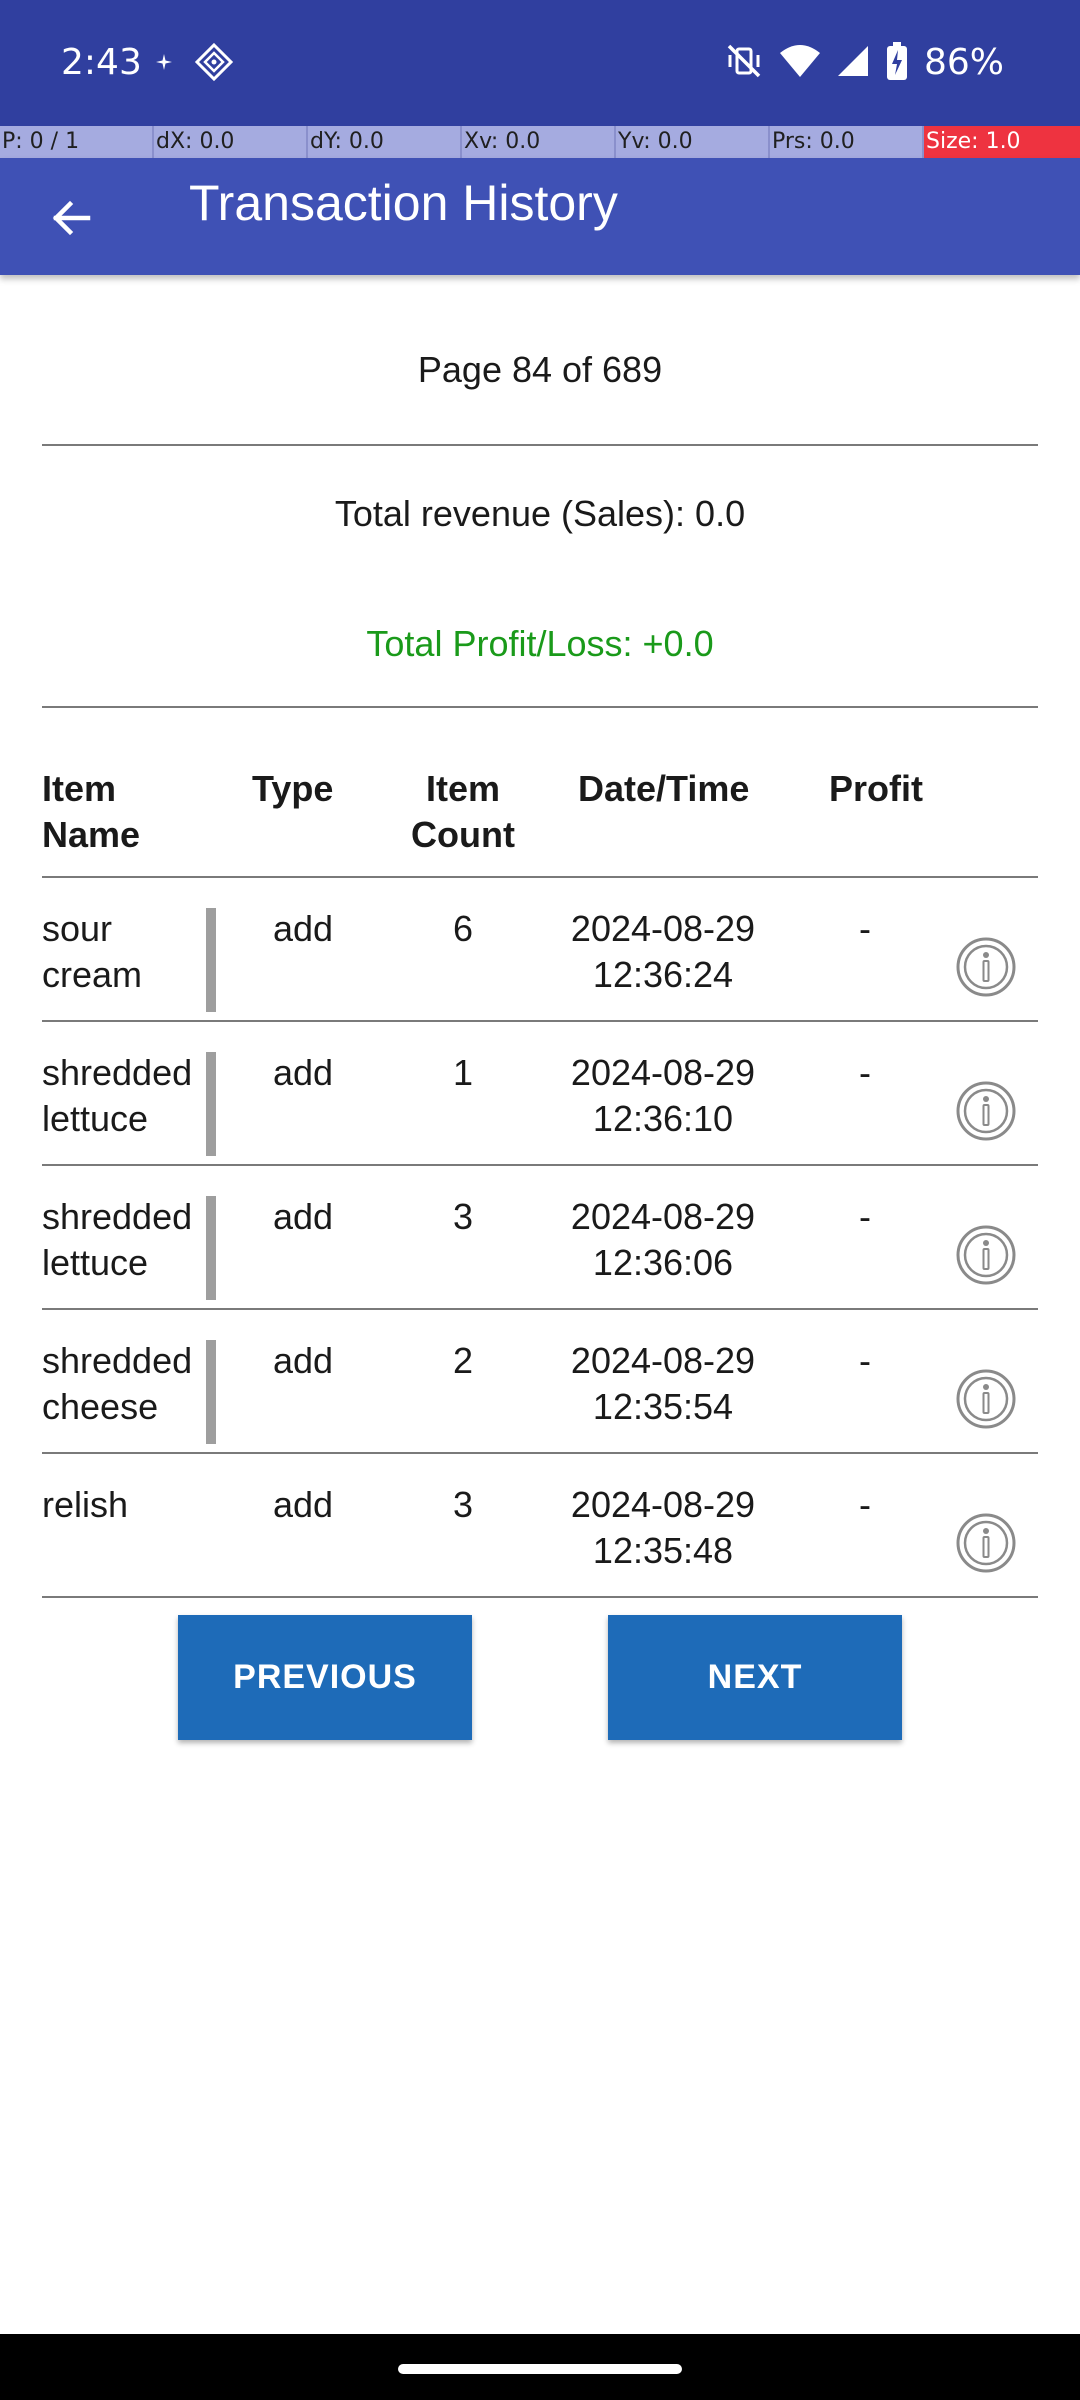  What do you see at coordinates (385, 142) in the screenshot?
I see `pointer-dy: dY: 0.0` at bounding box center [385, 142].